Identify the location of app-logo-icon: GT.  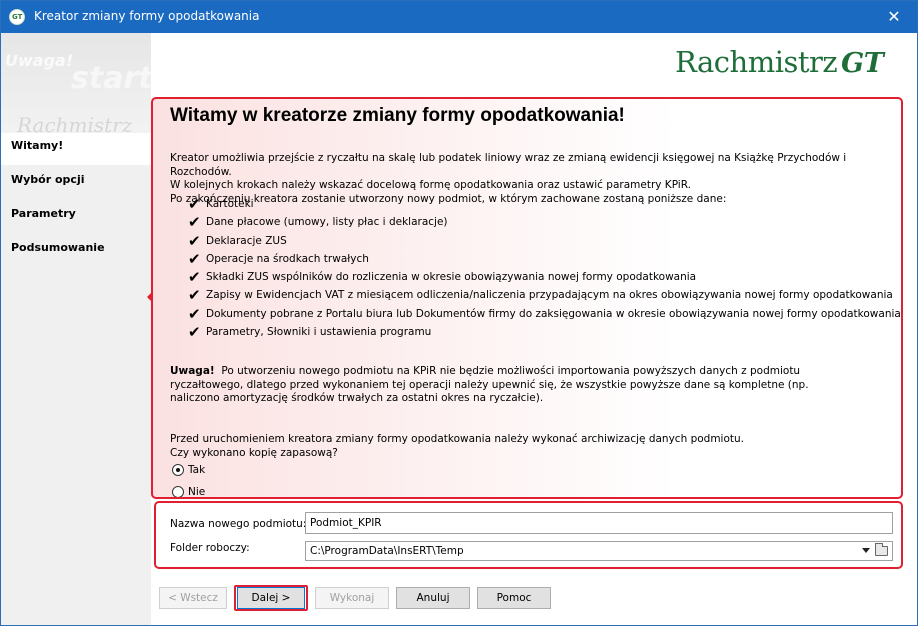
(17, 17).